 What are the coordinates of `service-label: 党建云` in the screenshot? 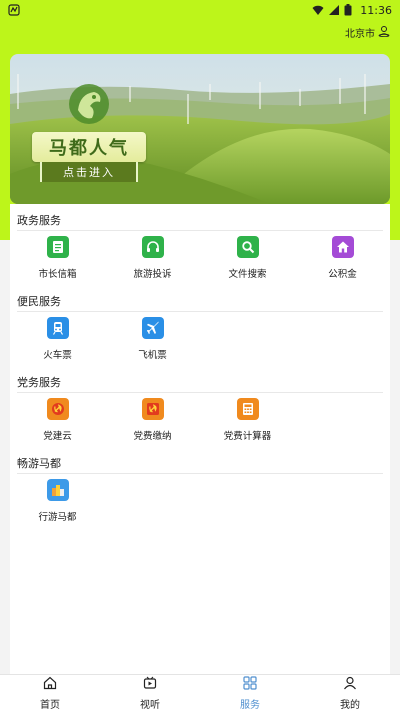 It's located at (57, 436).